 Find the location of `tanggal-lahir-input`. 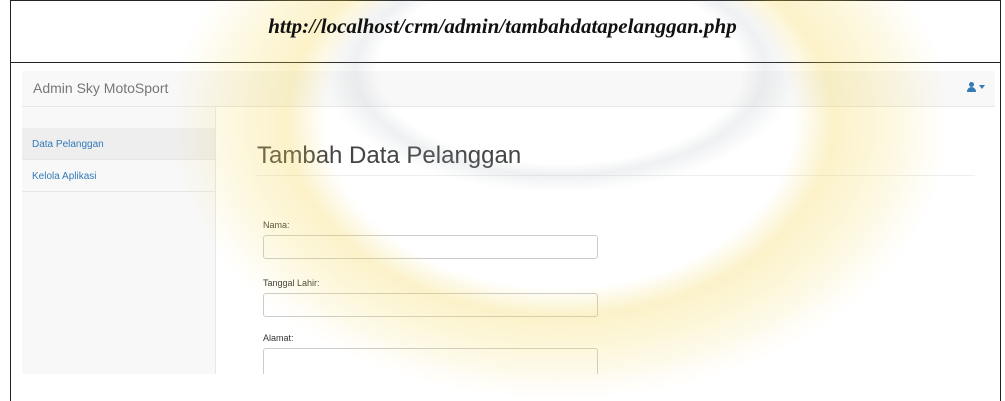

tanggal-lahir-input is located at coordinates (430, 305).